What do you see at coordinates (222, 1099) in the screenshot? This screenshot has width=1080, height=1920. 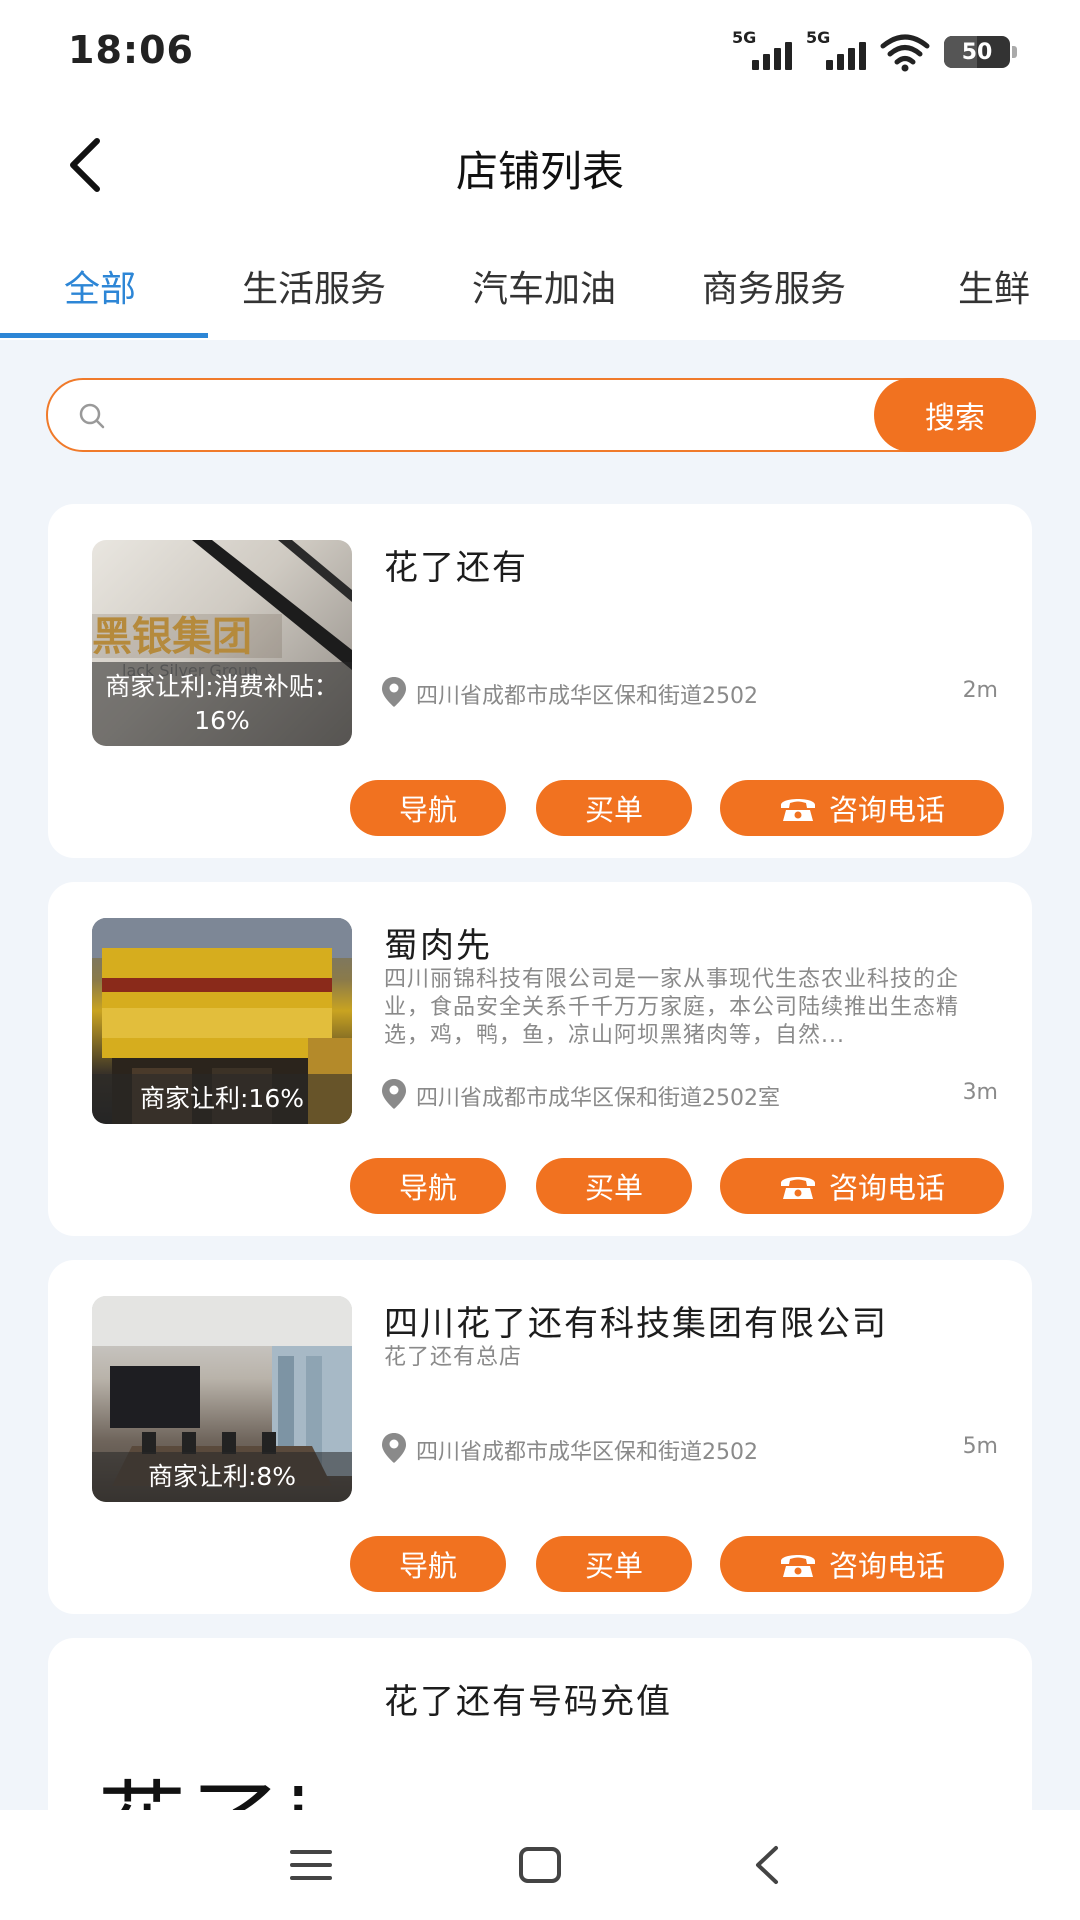 I see `thumb-caption: 商家让利:16%` at bounding box center [222, 1099].